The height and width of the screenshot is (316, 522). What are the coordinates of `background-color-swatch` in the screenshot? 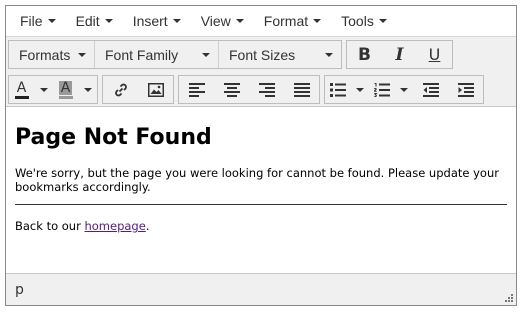 It's located at (65, 97).